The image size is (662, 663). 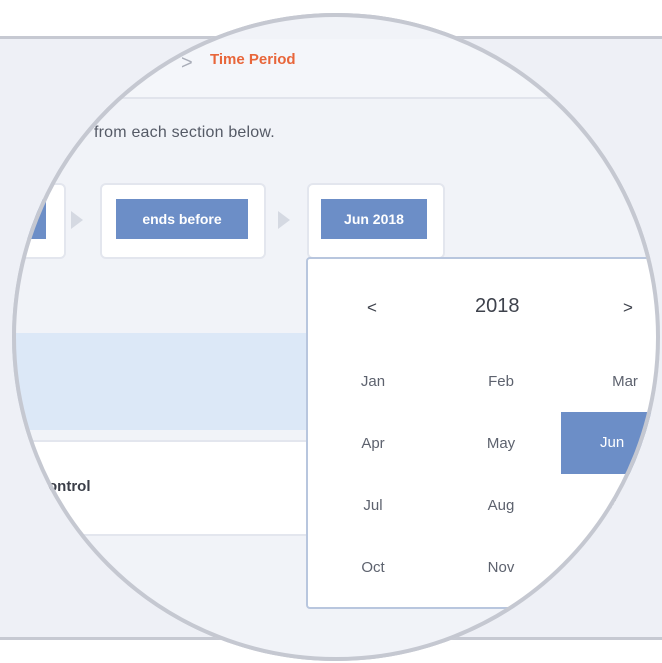 What do you see at coordinates (372, 308) in the screenshot?
I see `prev-year-button: <` at bounding box center [372, 308].